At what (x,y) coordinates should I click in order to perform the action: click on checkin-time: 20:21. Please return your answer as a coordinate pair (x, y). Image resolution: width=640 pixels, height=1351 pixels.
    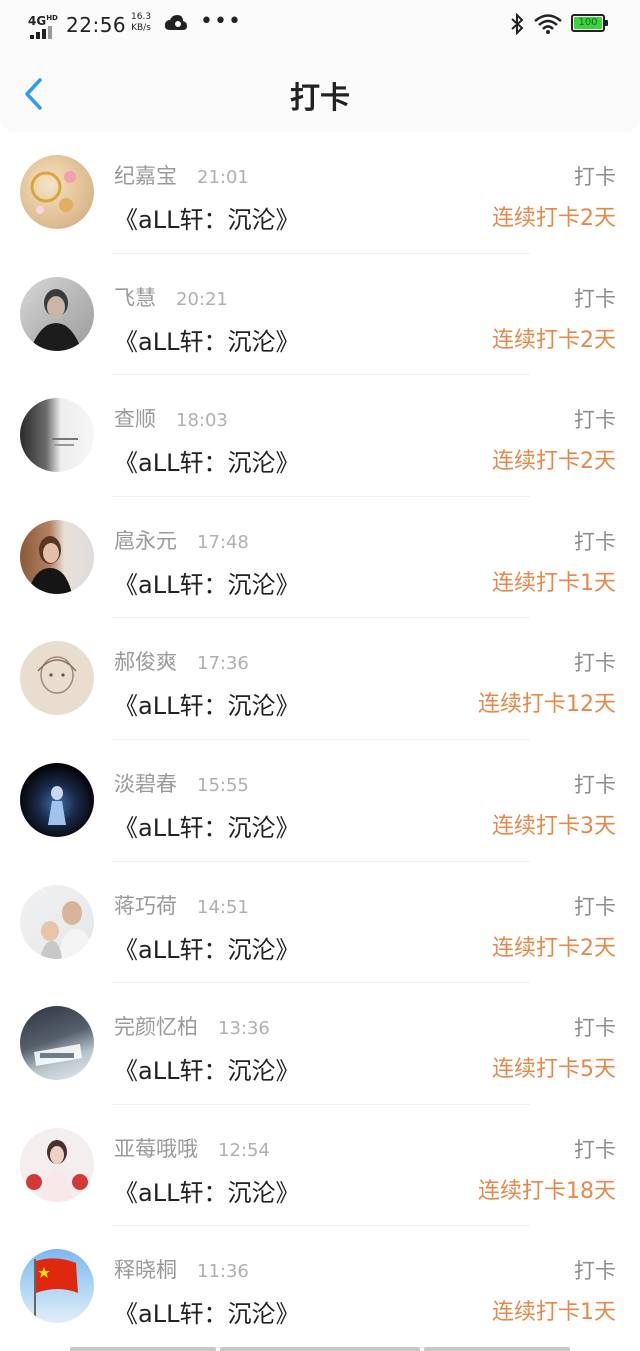
    Looking at the image, I should click on (202, 299).